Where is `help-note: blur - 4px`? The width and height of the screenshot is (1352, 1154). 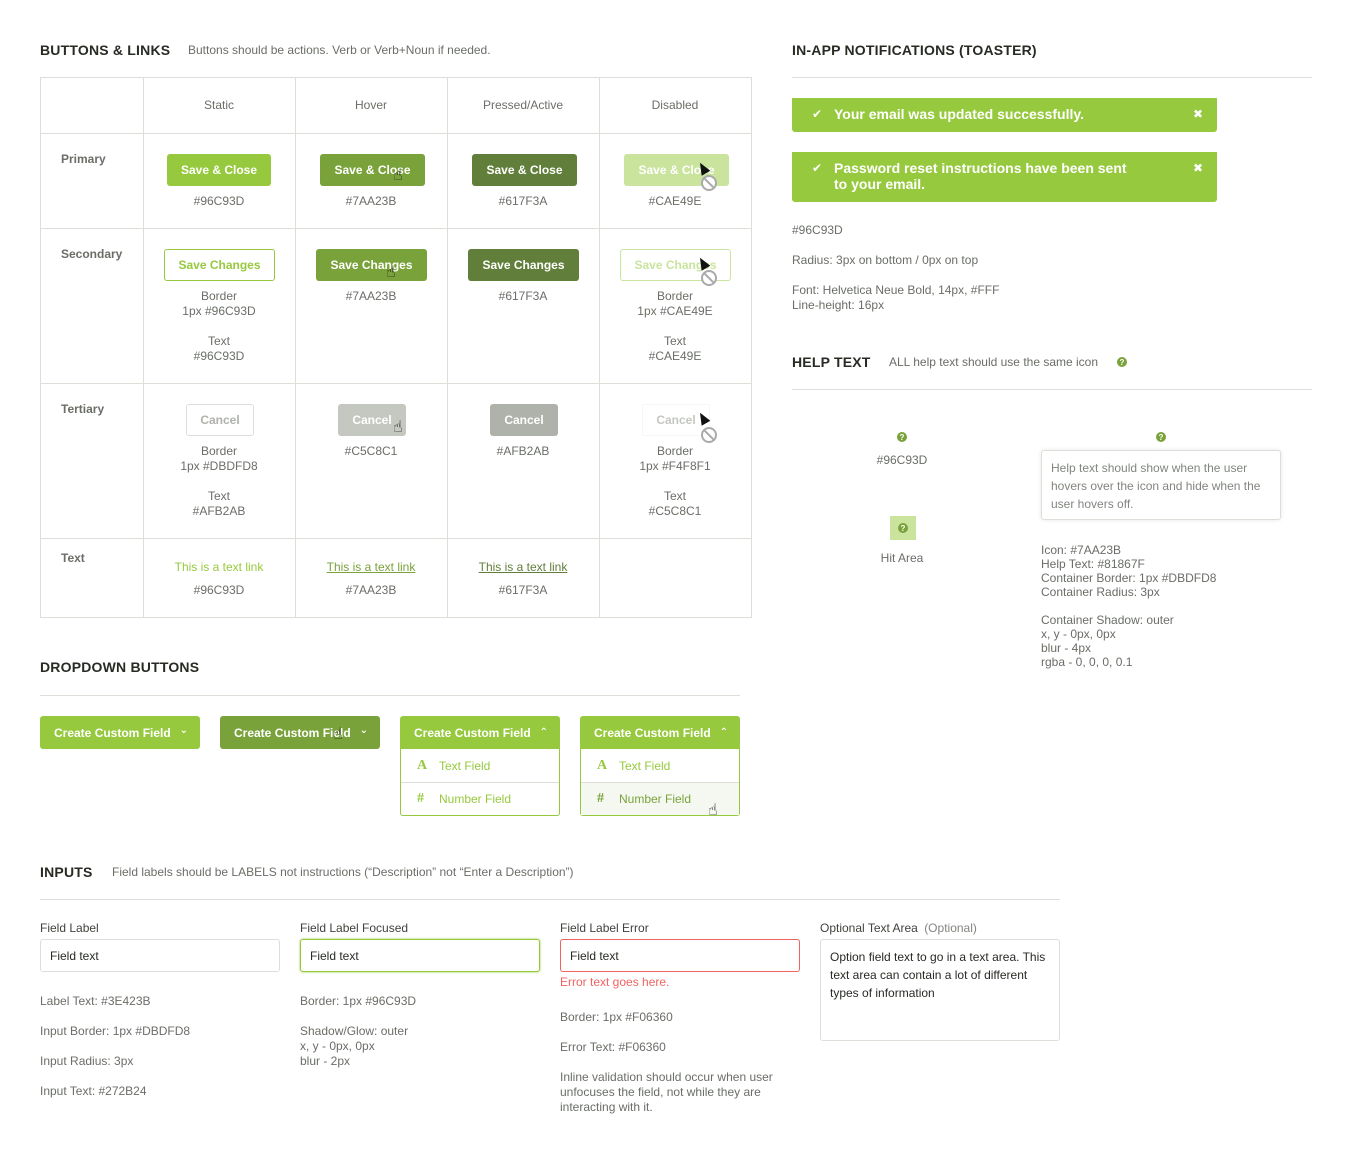 help-note: blur - 4px is located at coordinates (1066, 648).